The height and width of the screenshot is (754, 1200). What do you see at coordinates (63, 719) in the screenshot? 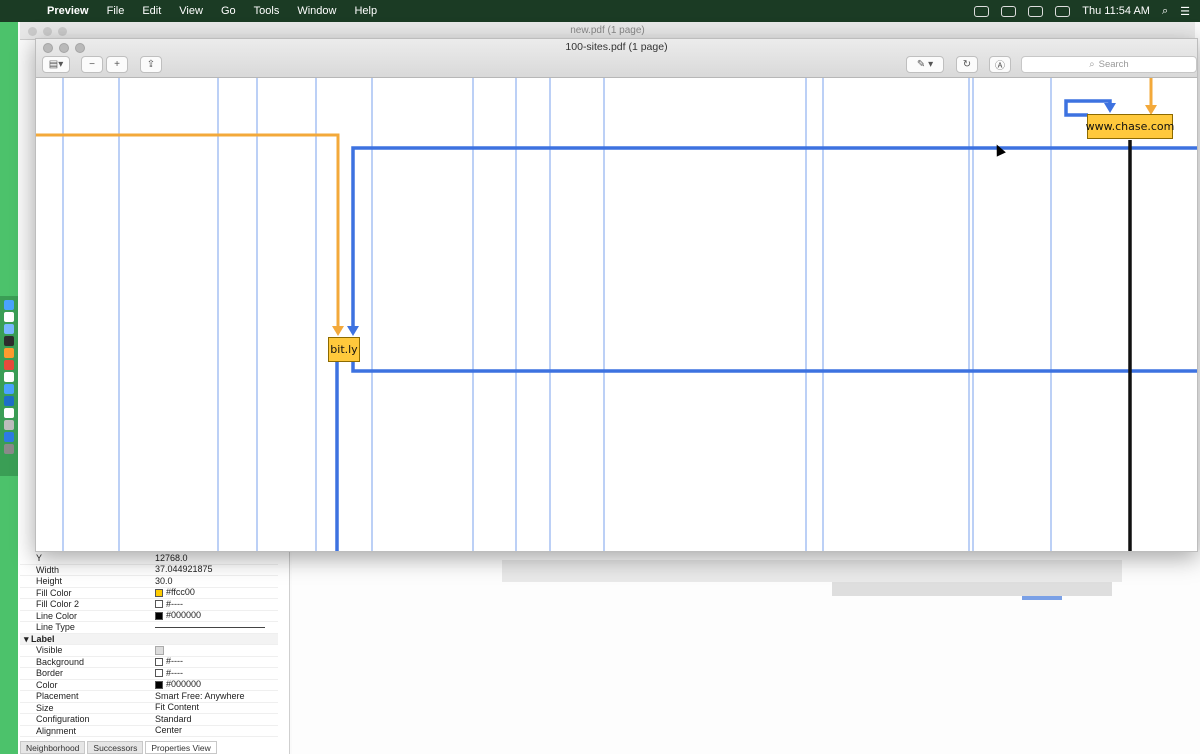
I see `property-key: Configuration` at bounding box center [63, 719].